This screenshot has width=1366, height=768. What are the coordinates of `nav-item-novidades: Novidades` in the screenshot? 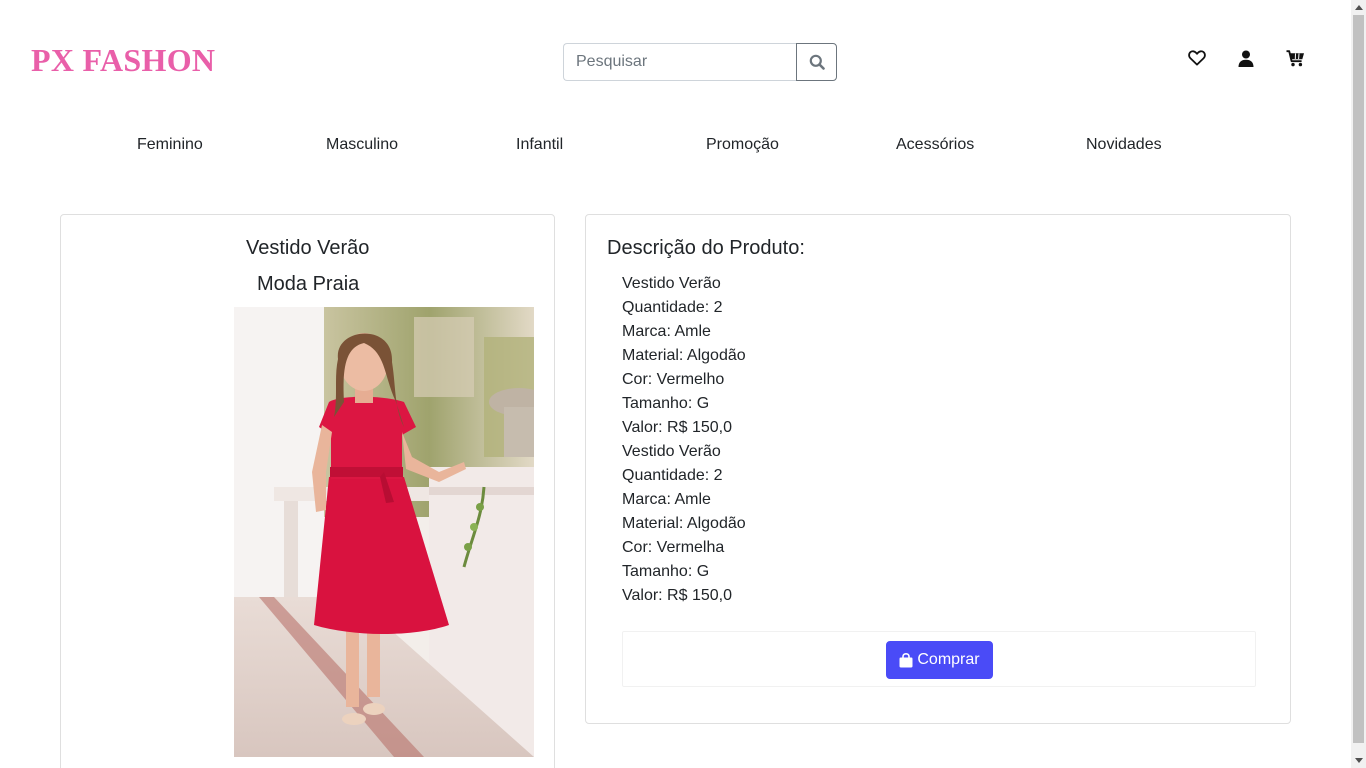 It's located at (1124, 145).